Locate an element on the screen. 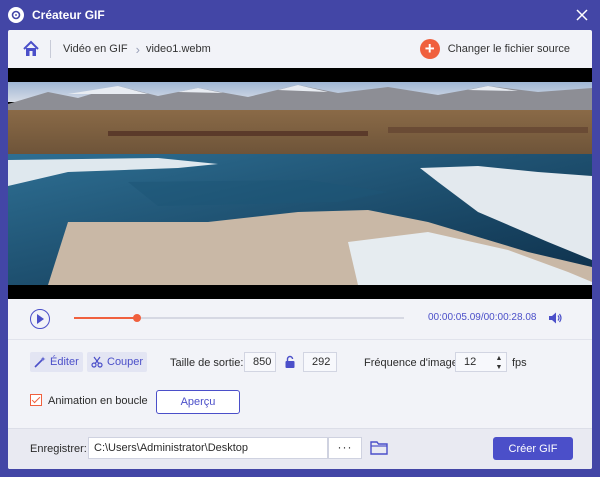  fps-unit: fps is located at coordinates (519, 363).